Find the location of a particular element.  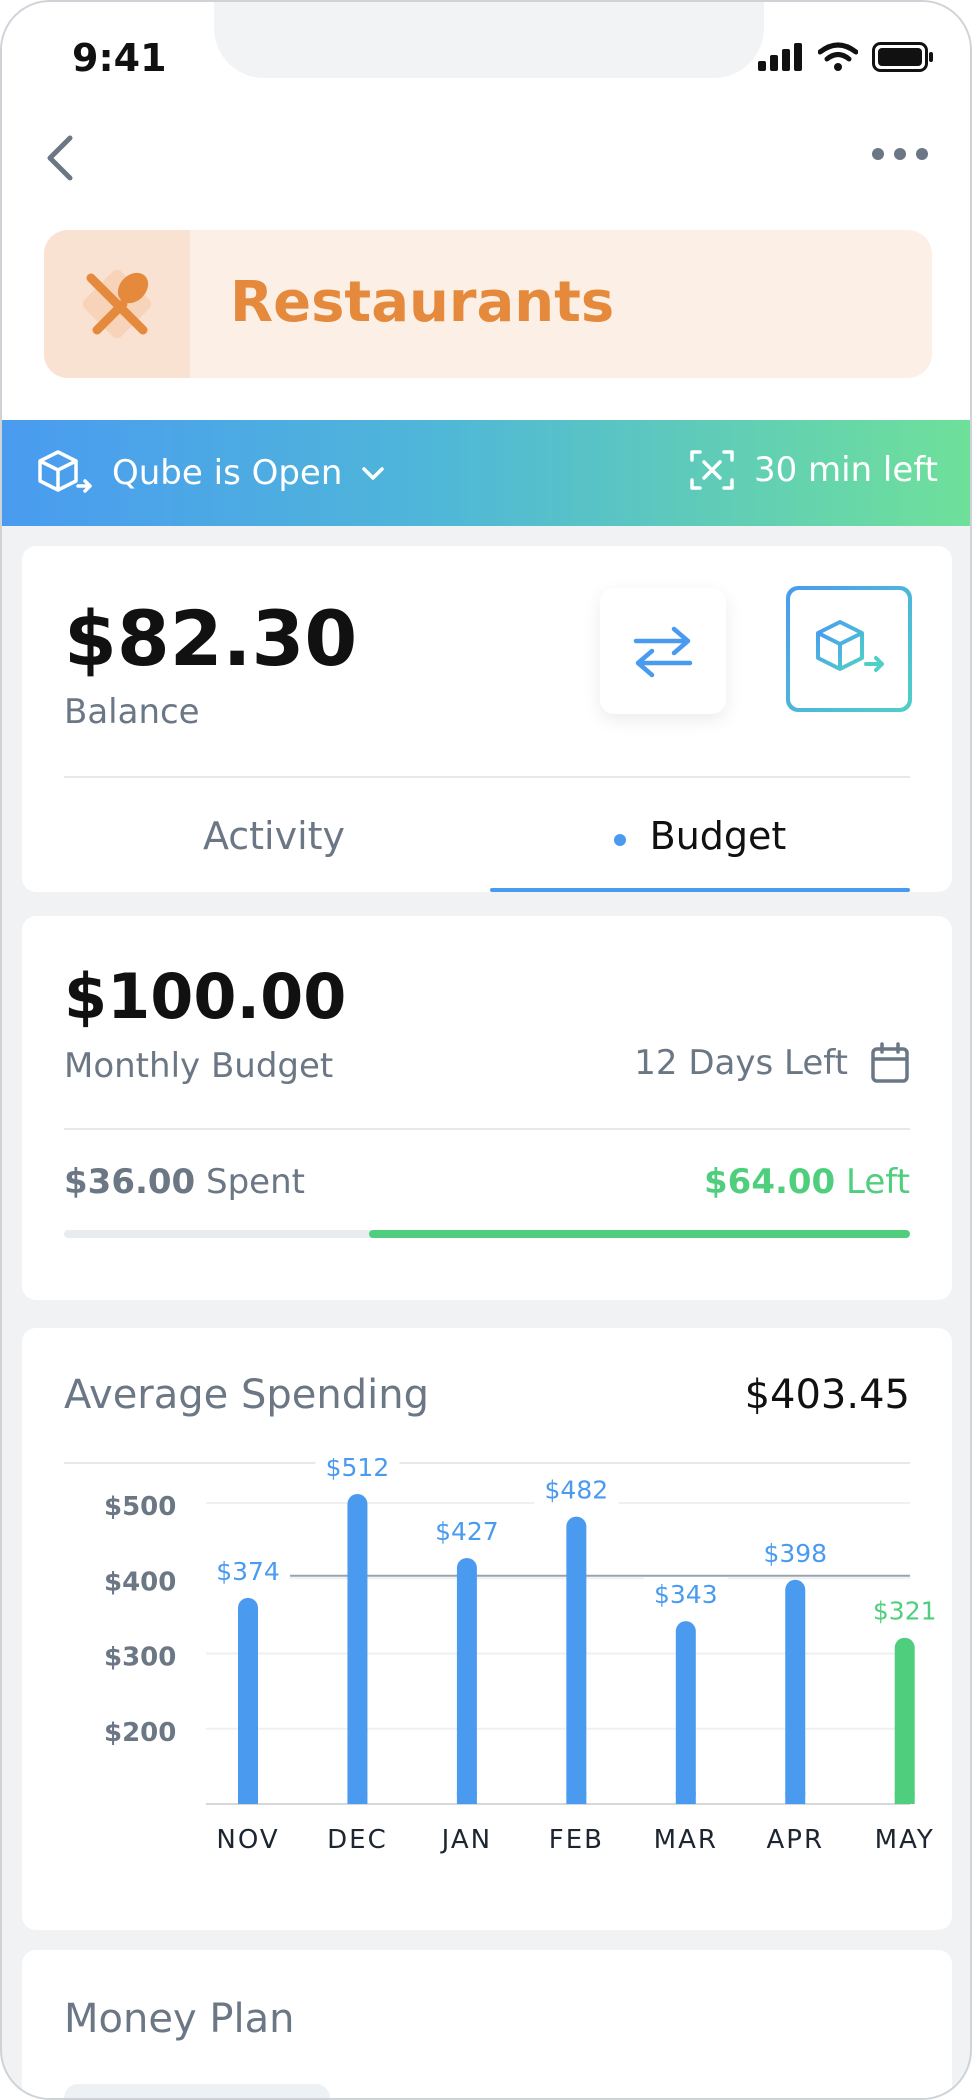

qube-button-inner is located at coordinates (849, 649).